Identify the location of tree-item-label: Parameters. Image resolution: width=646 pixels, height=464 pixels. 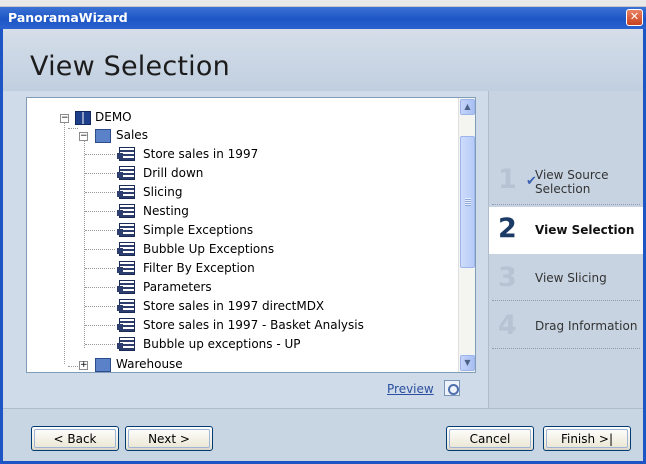
(177, 287).